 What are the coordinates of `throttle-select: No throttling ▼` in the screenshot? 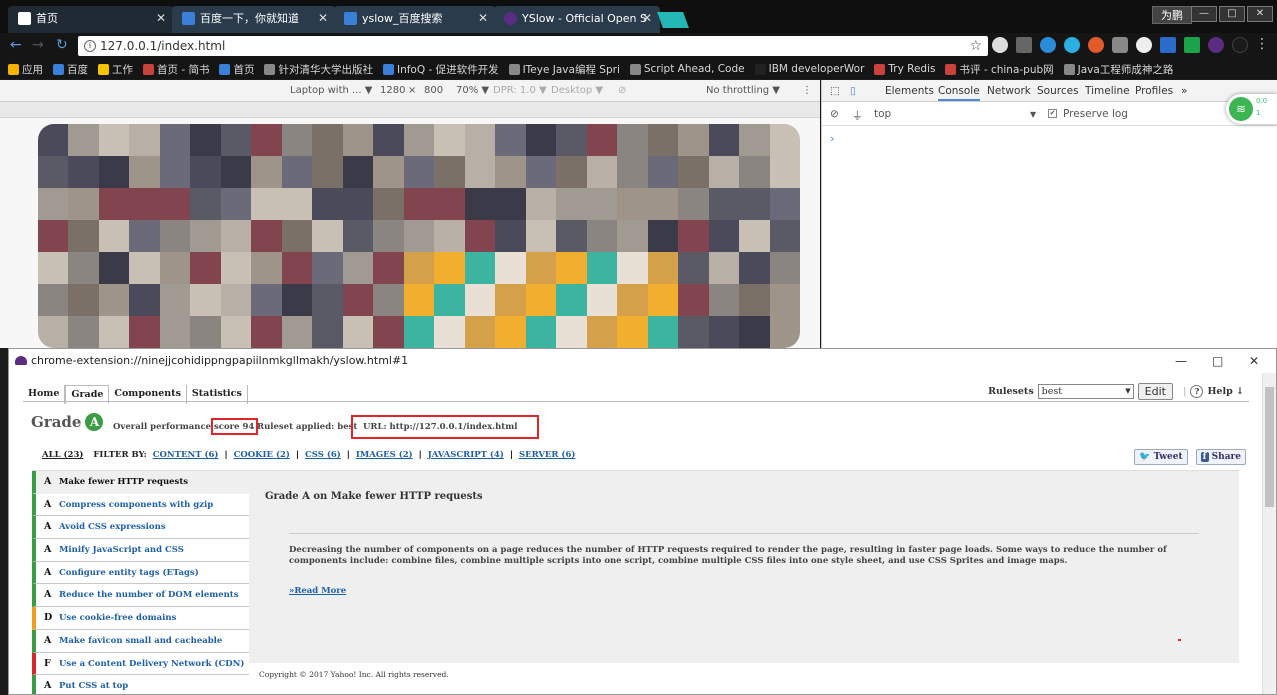 It's located at (743, 90).